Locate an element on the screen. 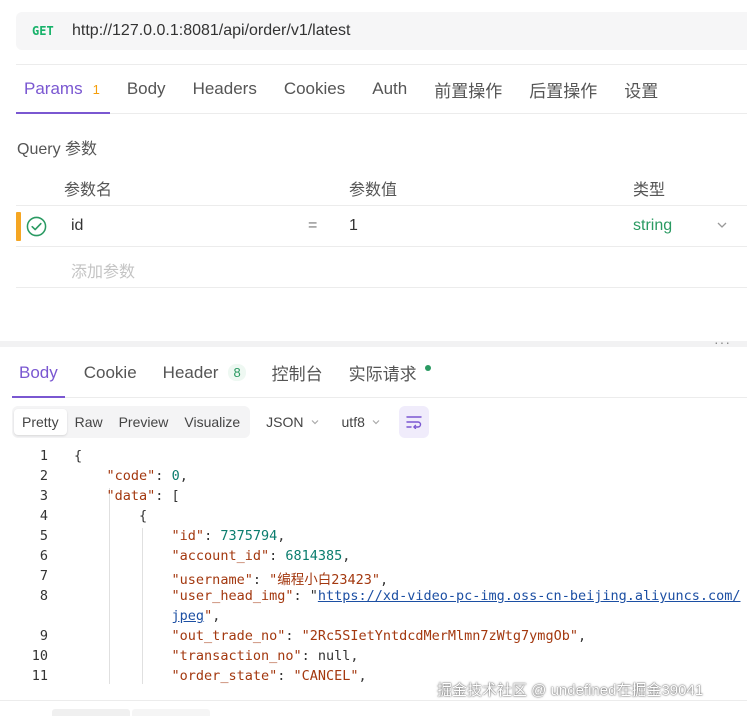 Image resolution: width=747 pixels, height=716 pixels. response-tabs: Body Cookie Header 8 控制台 实际请求 is located at coordinates (379, 373).